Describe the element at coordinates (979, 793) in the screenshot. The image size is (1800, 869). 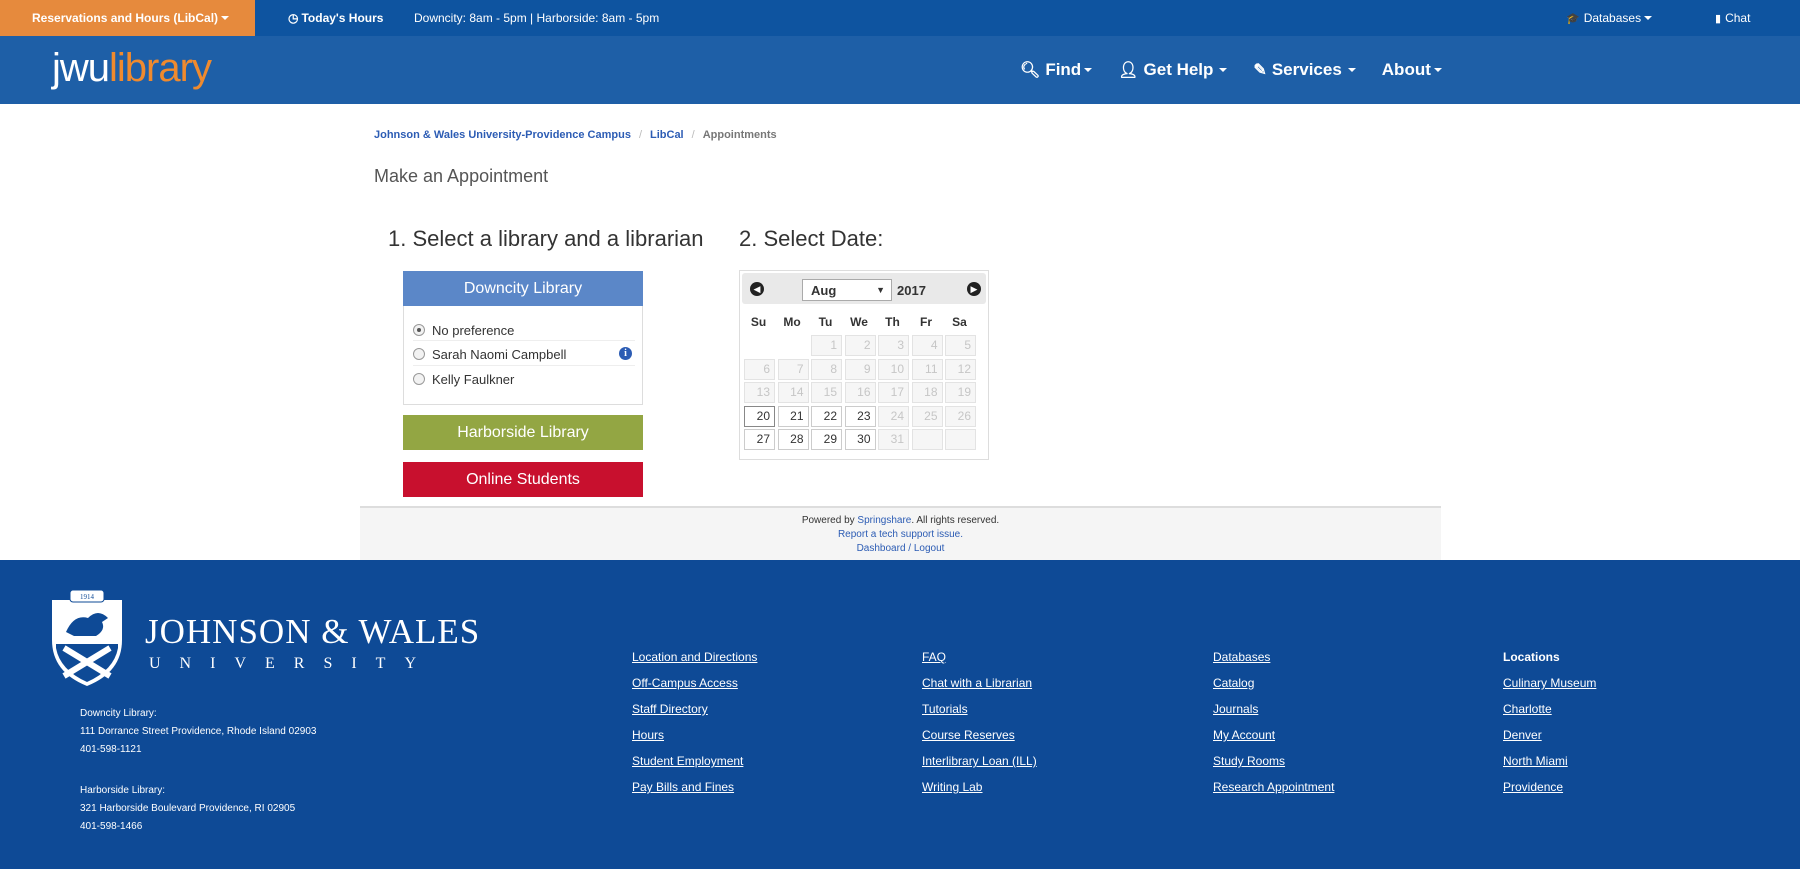
I see `footer-link: Writing Lab` at that location.